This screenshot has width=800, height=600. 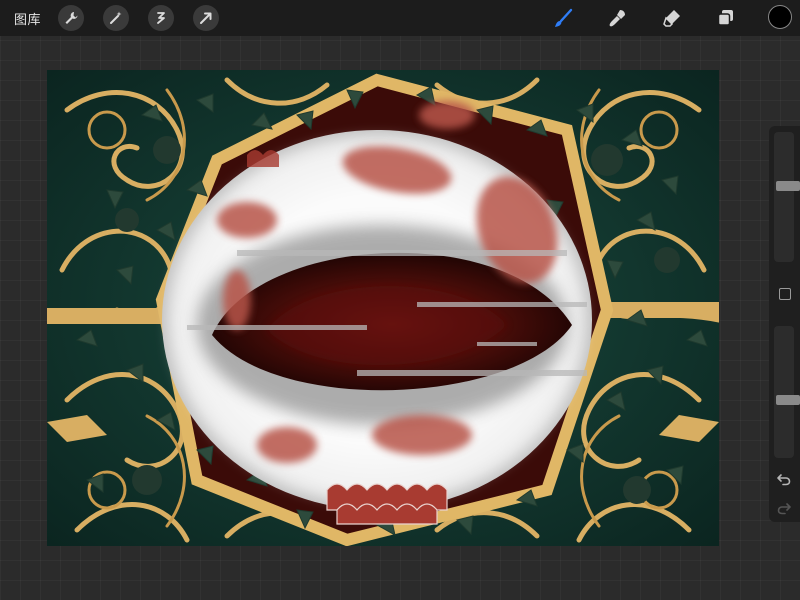 I want to click on actions-button, so click(x=71, y=18).